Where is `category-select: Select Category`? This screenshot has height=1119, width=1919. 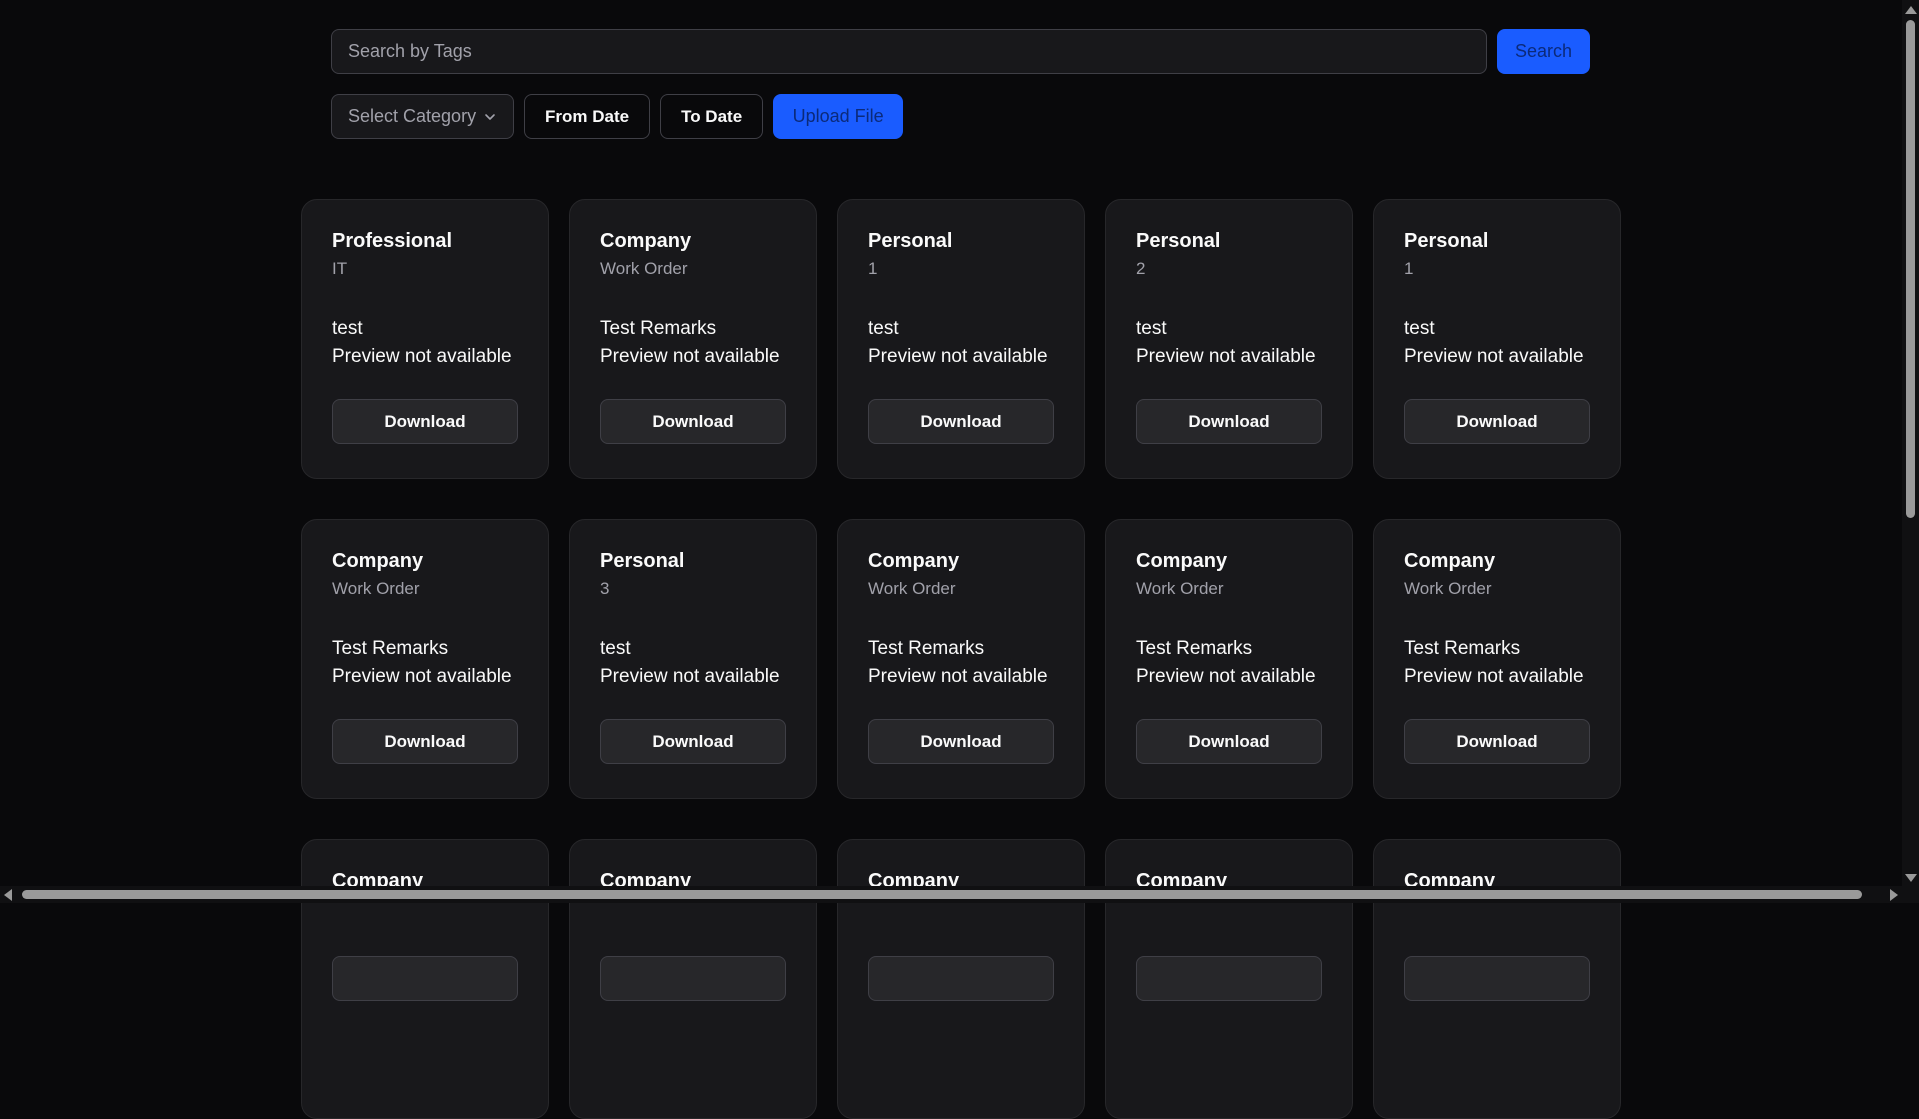
category-select: Select Category is located at coordinates (422, 116).